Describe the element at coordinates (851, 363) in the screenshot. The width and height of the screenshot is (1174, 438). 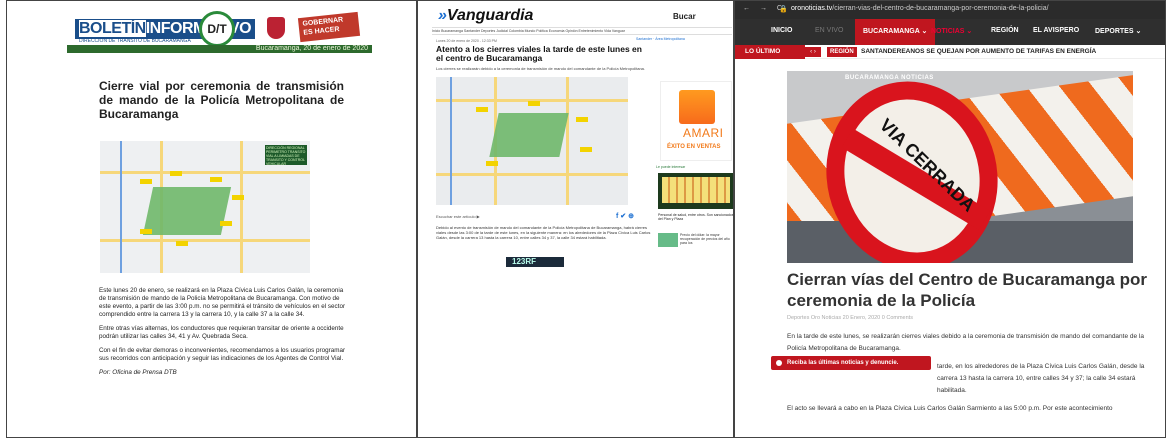
I see `subscribe-toast: Reciba las últimas noticias y denuncie.` at that location.